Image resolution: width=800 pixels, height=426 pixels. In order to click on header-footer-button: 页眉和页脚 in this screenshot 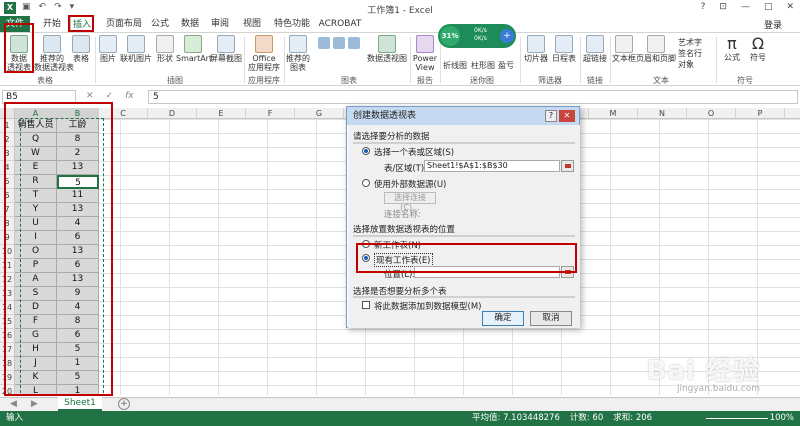, I will do `click(656, 49)`.